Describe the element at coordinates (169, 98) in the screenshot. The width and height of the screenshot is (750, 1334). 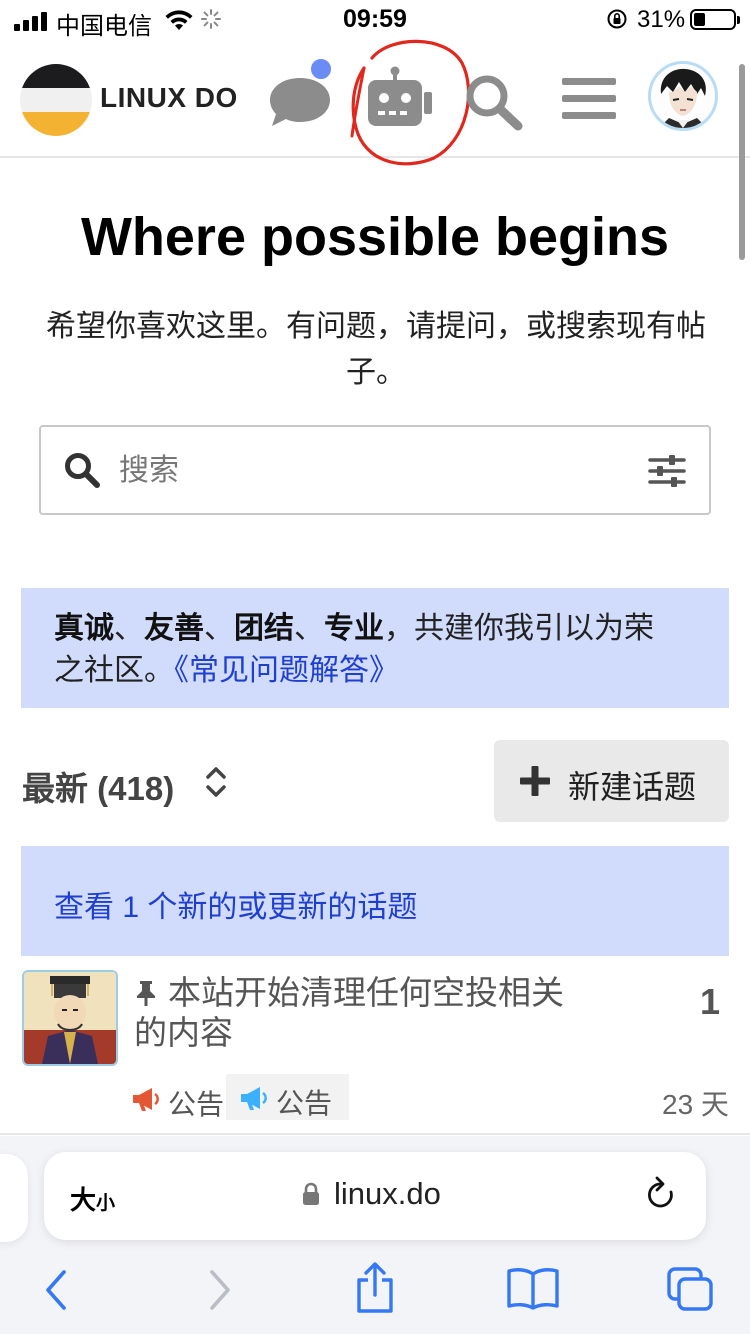
I see `site-title: LINUX DO` at that location.